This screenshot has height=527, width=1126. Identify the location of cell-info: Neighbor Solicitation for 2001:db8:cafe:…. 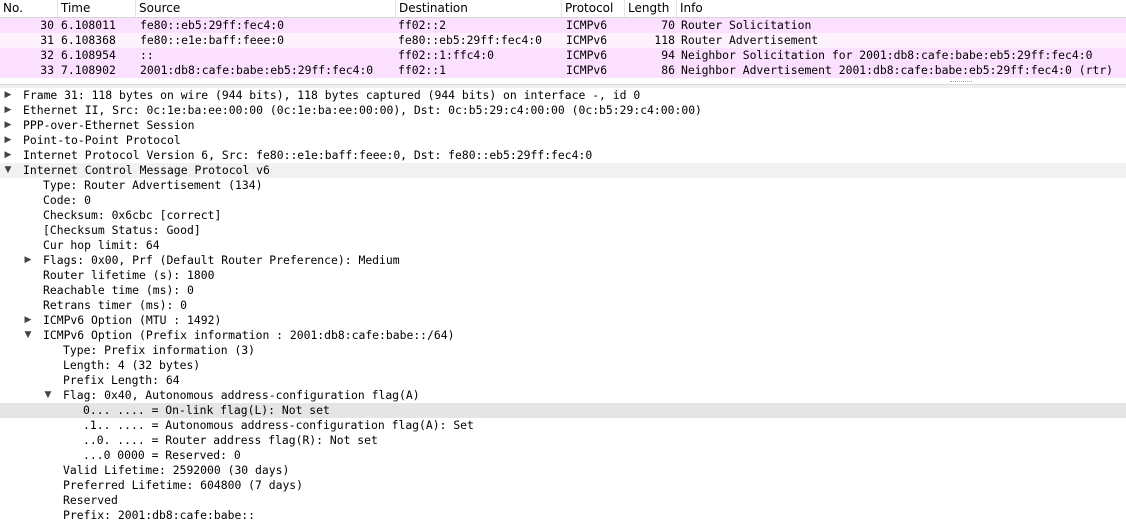
(887, 55).